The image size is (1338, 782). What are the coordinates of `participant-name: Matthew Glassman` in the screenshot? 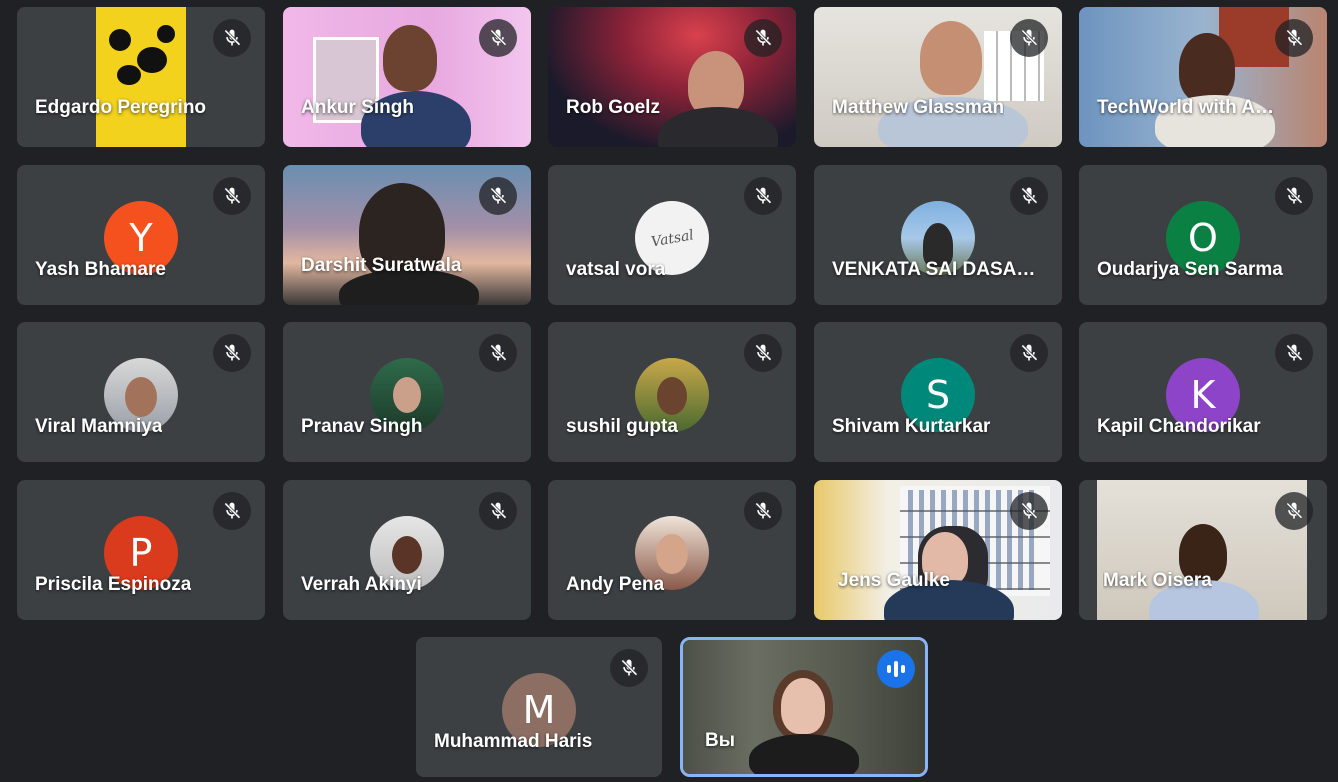 It's located at (918, 107).